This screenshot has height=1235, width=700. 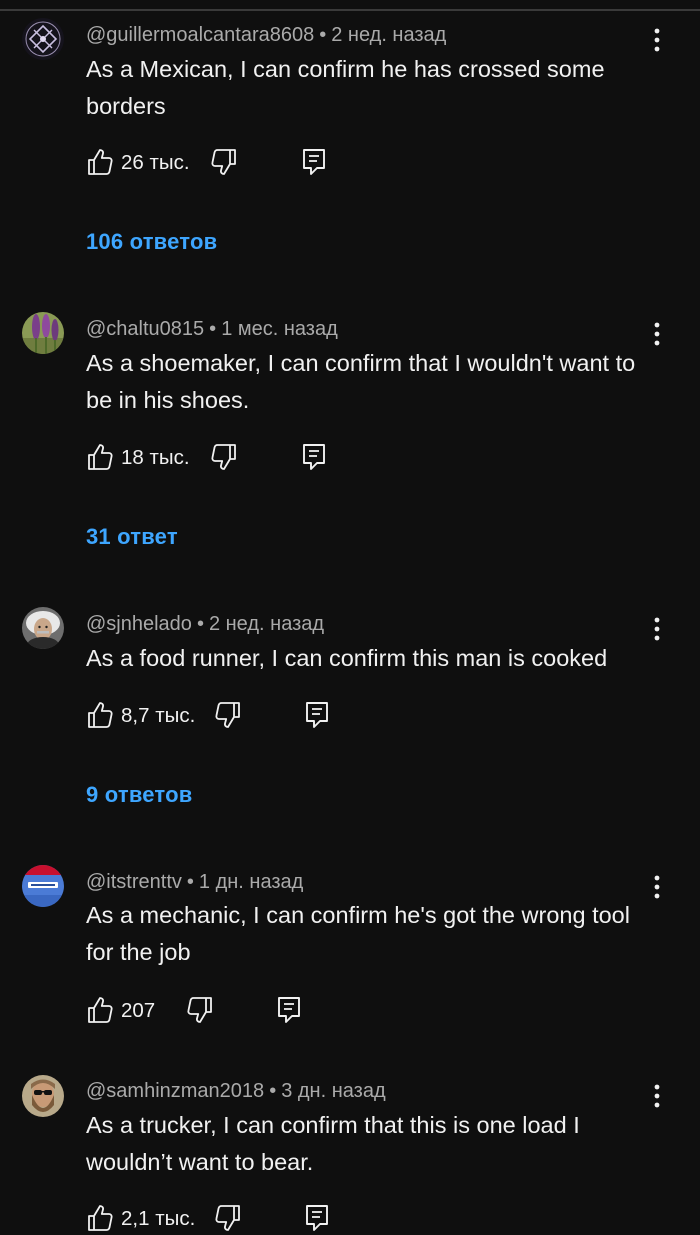 I want to click on author-name: @itstrenttv, so click(x=134, y=882).